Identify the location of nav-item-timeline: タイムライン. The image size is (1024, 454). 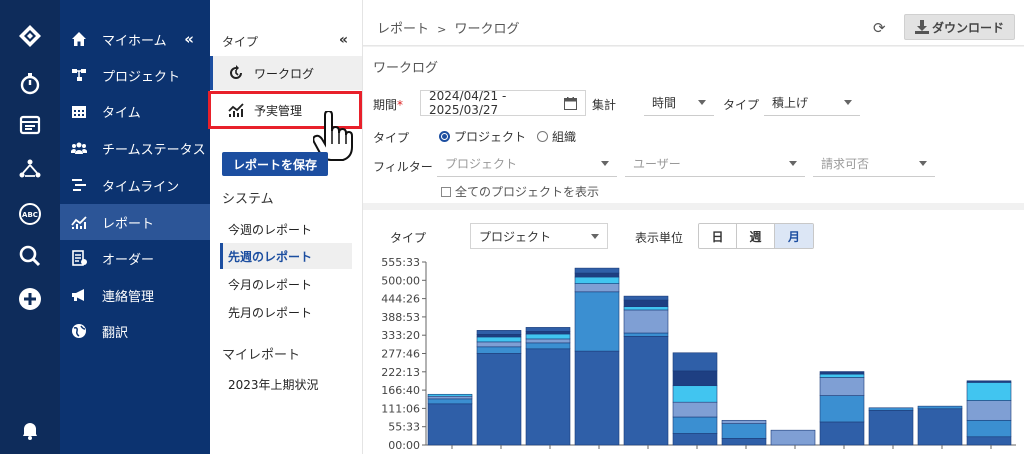
(135, 185).